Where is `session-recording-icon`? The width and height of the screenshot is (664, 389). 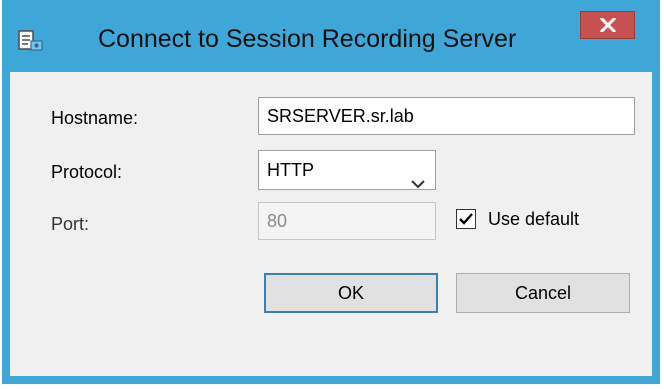 session-recording-icon is located at coordinates (31, 41).